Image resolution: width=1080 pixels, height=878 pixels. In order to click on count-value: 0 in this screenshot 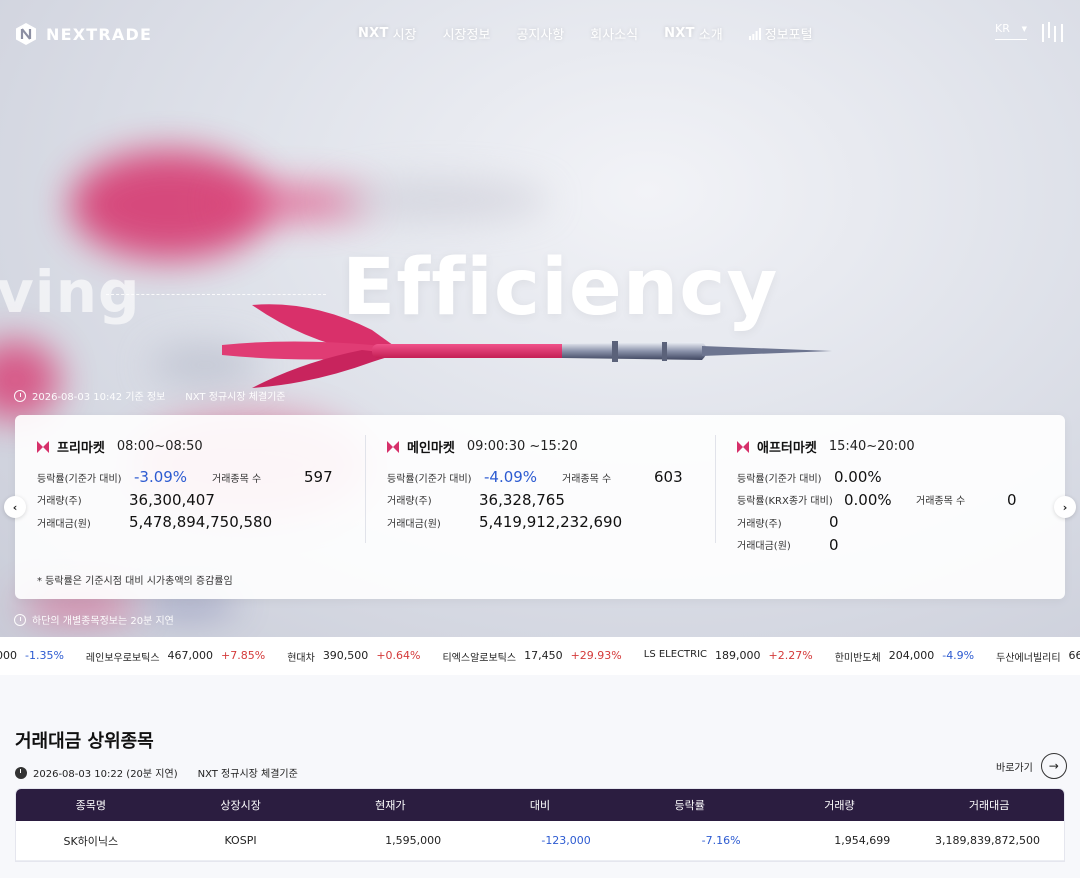, I will do `click(1012, 499)`.